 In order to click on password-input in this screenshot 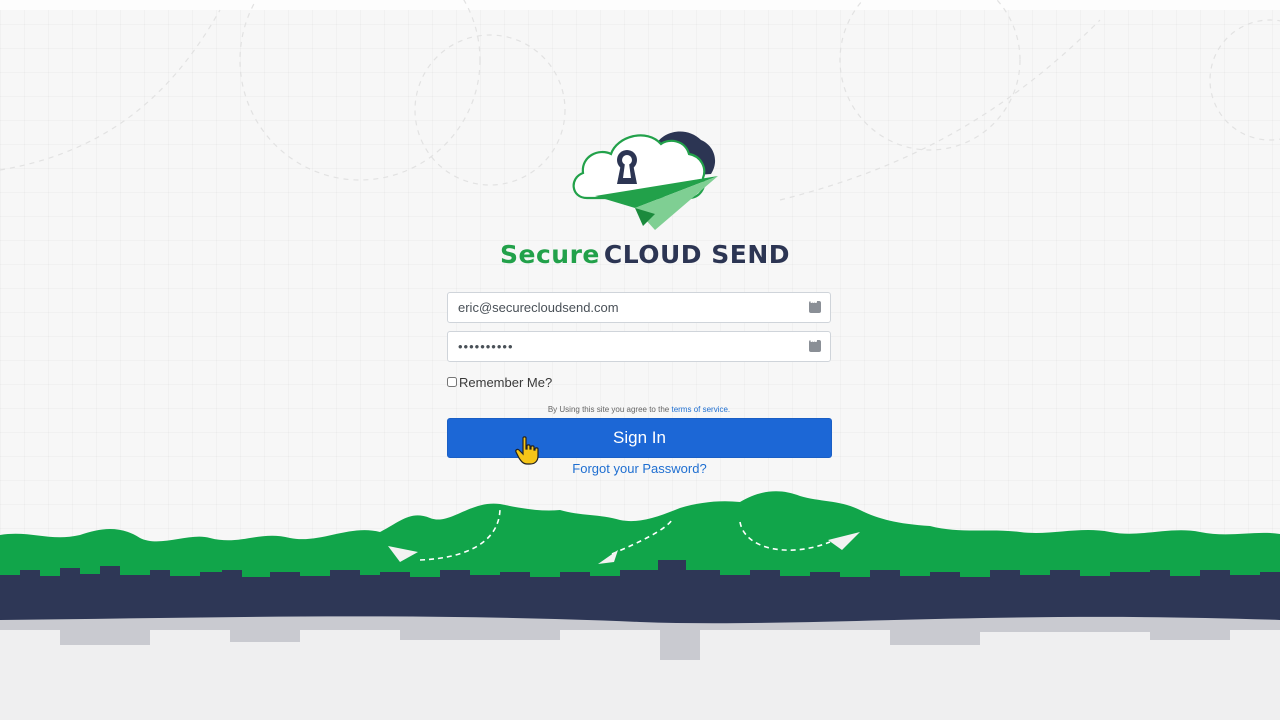, I will do `click(628, 346)`.